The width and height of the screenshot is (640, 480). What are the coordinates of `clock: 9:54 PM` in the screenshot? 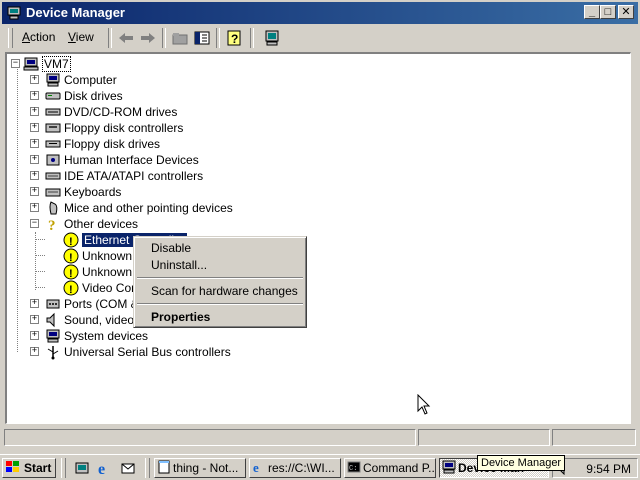 It's located at (608, 469).